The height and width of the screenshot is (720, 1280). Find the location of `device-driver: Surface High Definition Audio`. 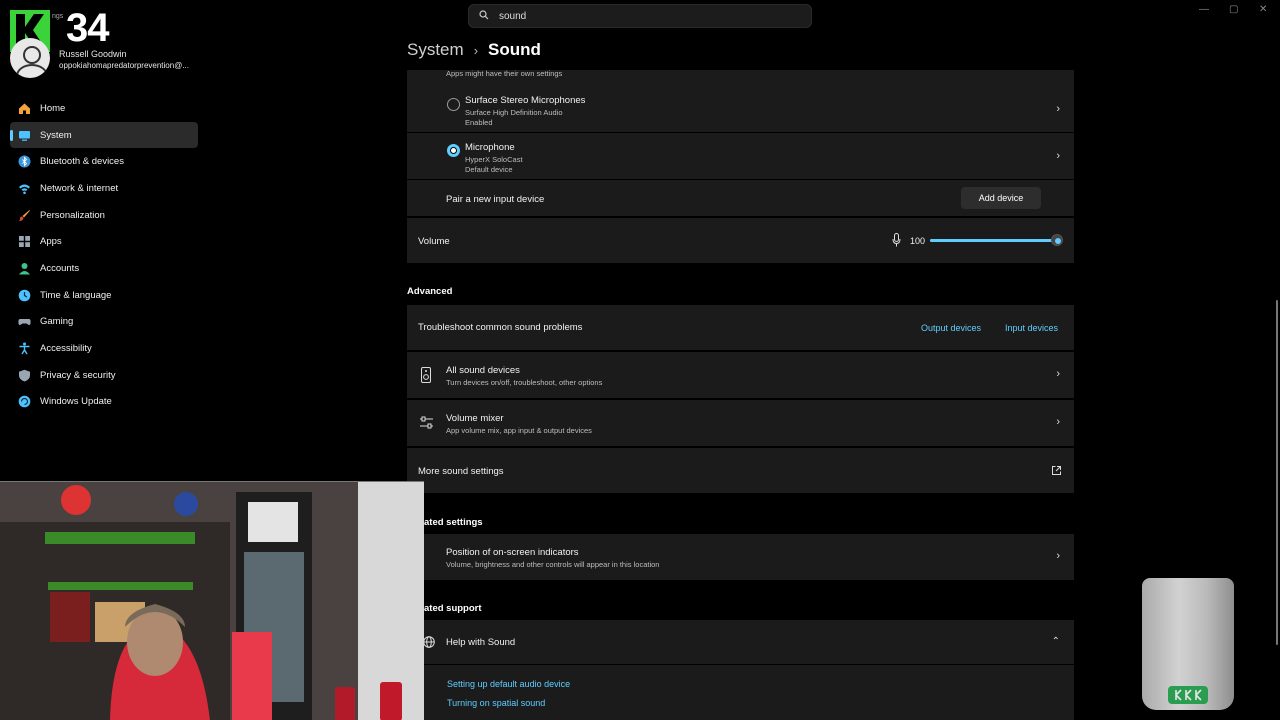

device-driver: Surface High Definition Audio is located at coordinates (514, 112).